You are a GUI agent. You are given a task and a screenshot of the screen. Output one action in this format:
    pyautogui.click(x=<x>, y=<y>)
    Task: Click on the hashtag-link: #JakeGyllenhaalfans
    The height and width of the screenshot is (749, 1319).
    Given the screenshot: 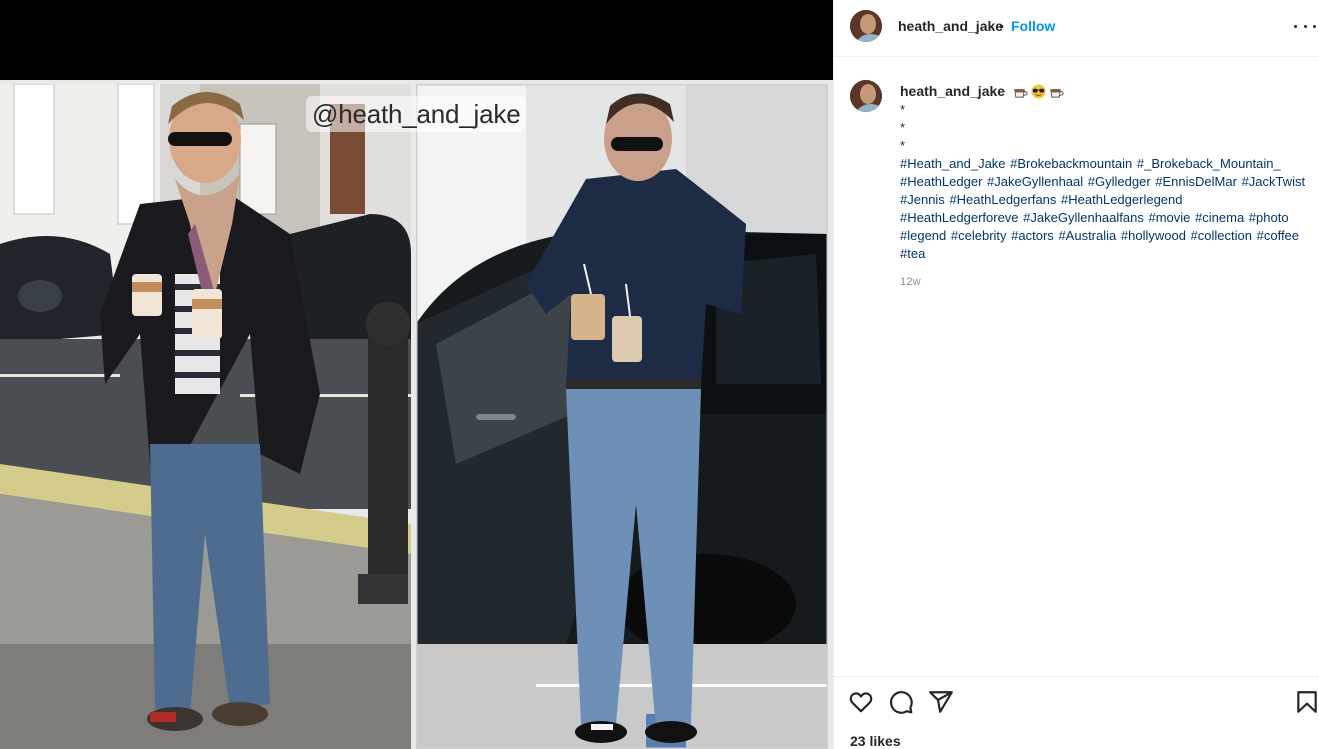 What is the action you would take?
    pyautogui.click(x=1083, y=217)
    